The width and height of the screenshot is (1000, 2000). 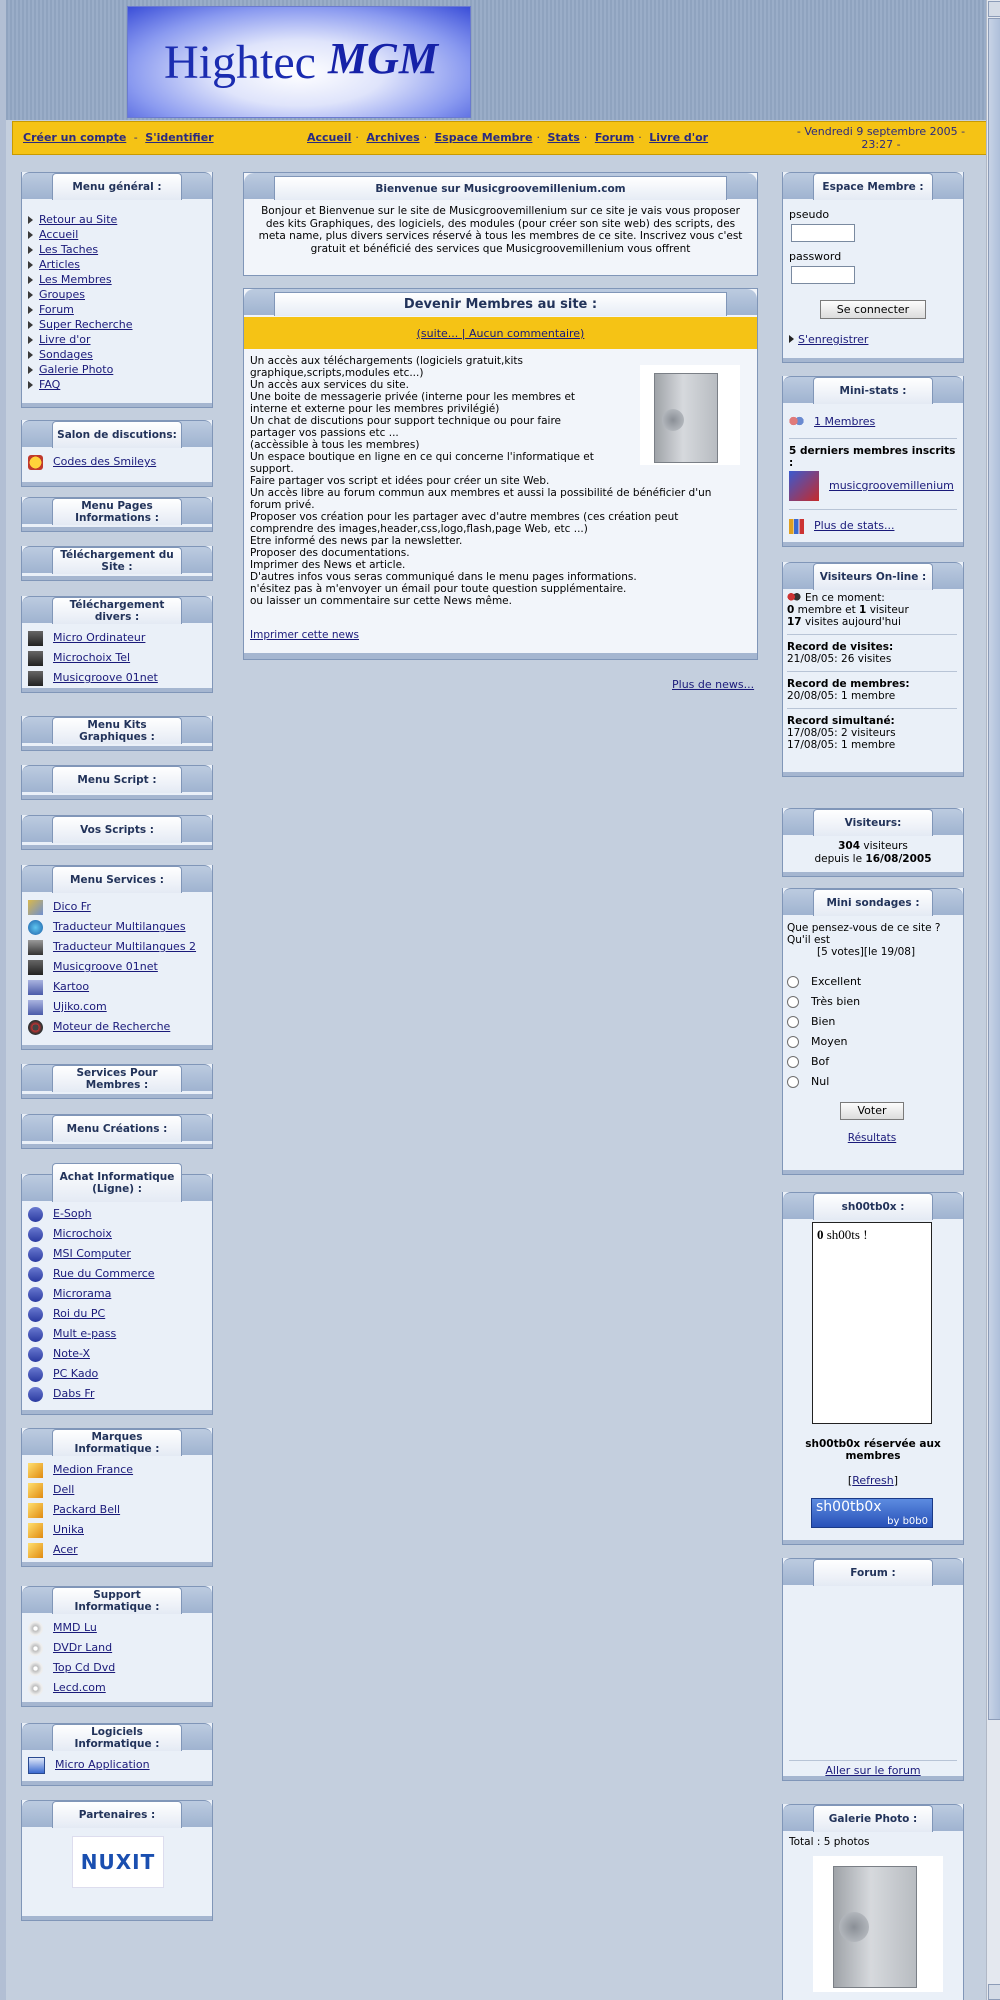 I want to click on poll-option-bien: Bien, so click(x=823, y=1021).